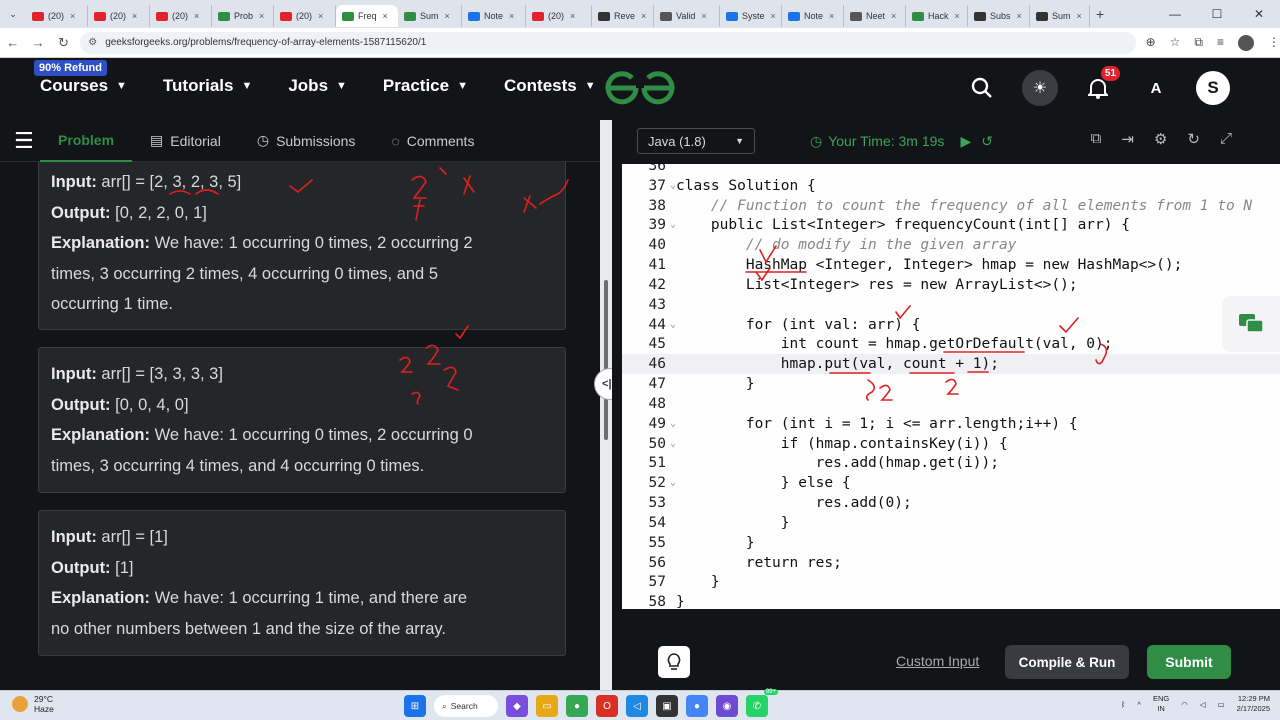  What do you see at coordinates (982, 88) in the screenshot?
I see `search-icon` at bounding box center [982, 88].